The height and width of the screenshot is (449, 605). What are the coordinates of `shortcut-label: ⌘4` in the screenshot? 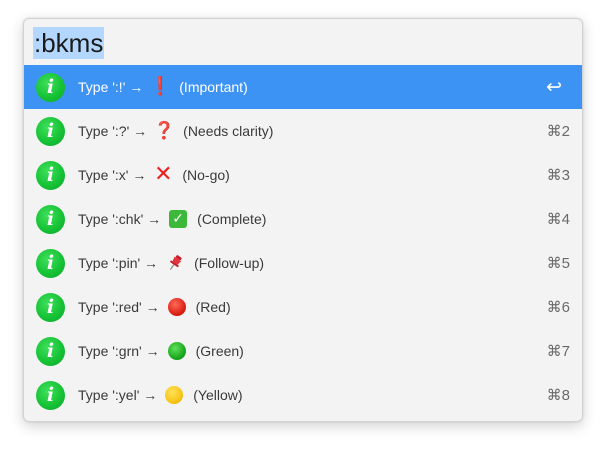 It's located at (558, 219).